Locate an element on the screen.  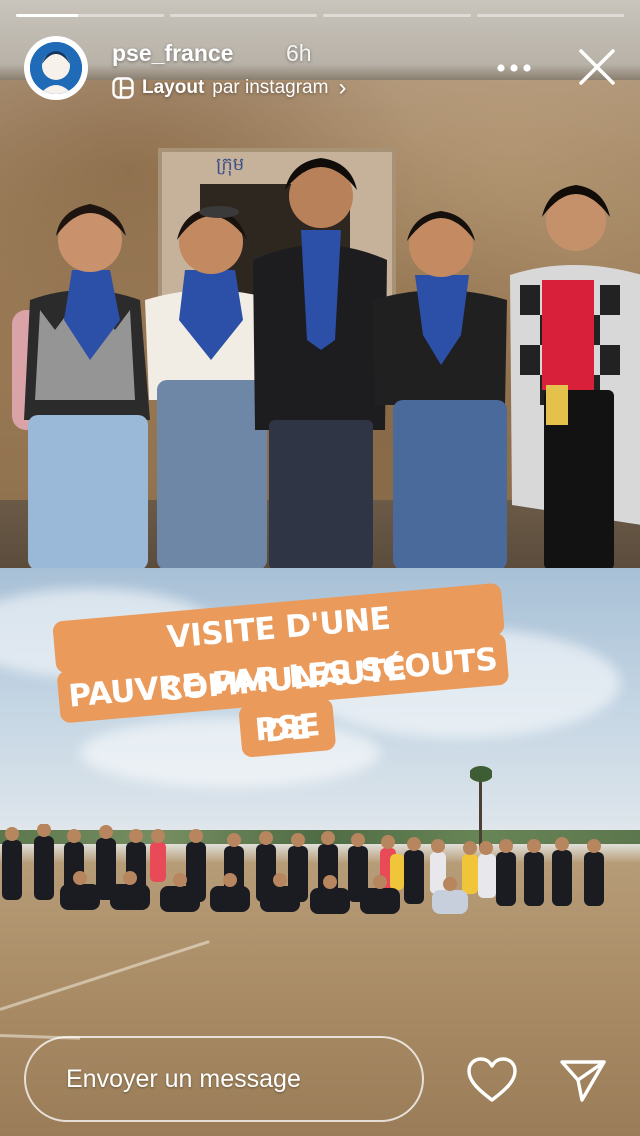
story-footer: Envoyer un message is located at coordinates (320, 1071).